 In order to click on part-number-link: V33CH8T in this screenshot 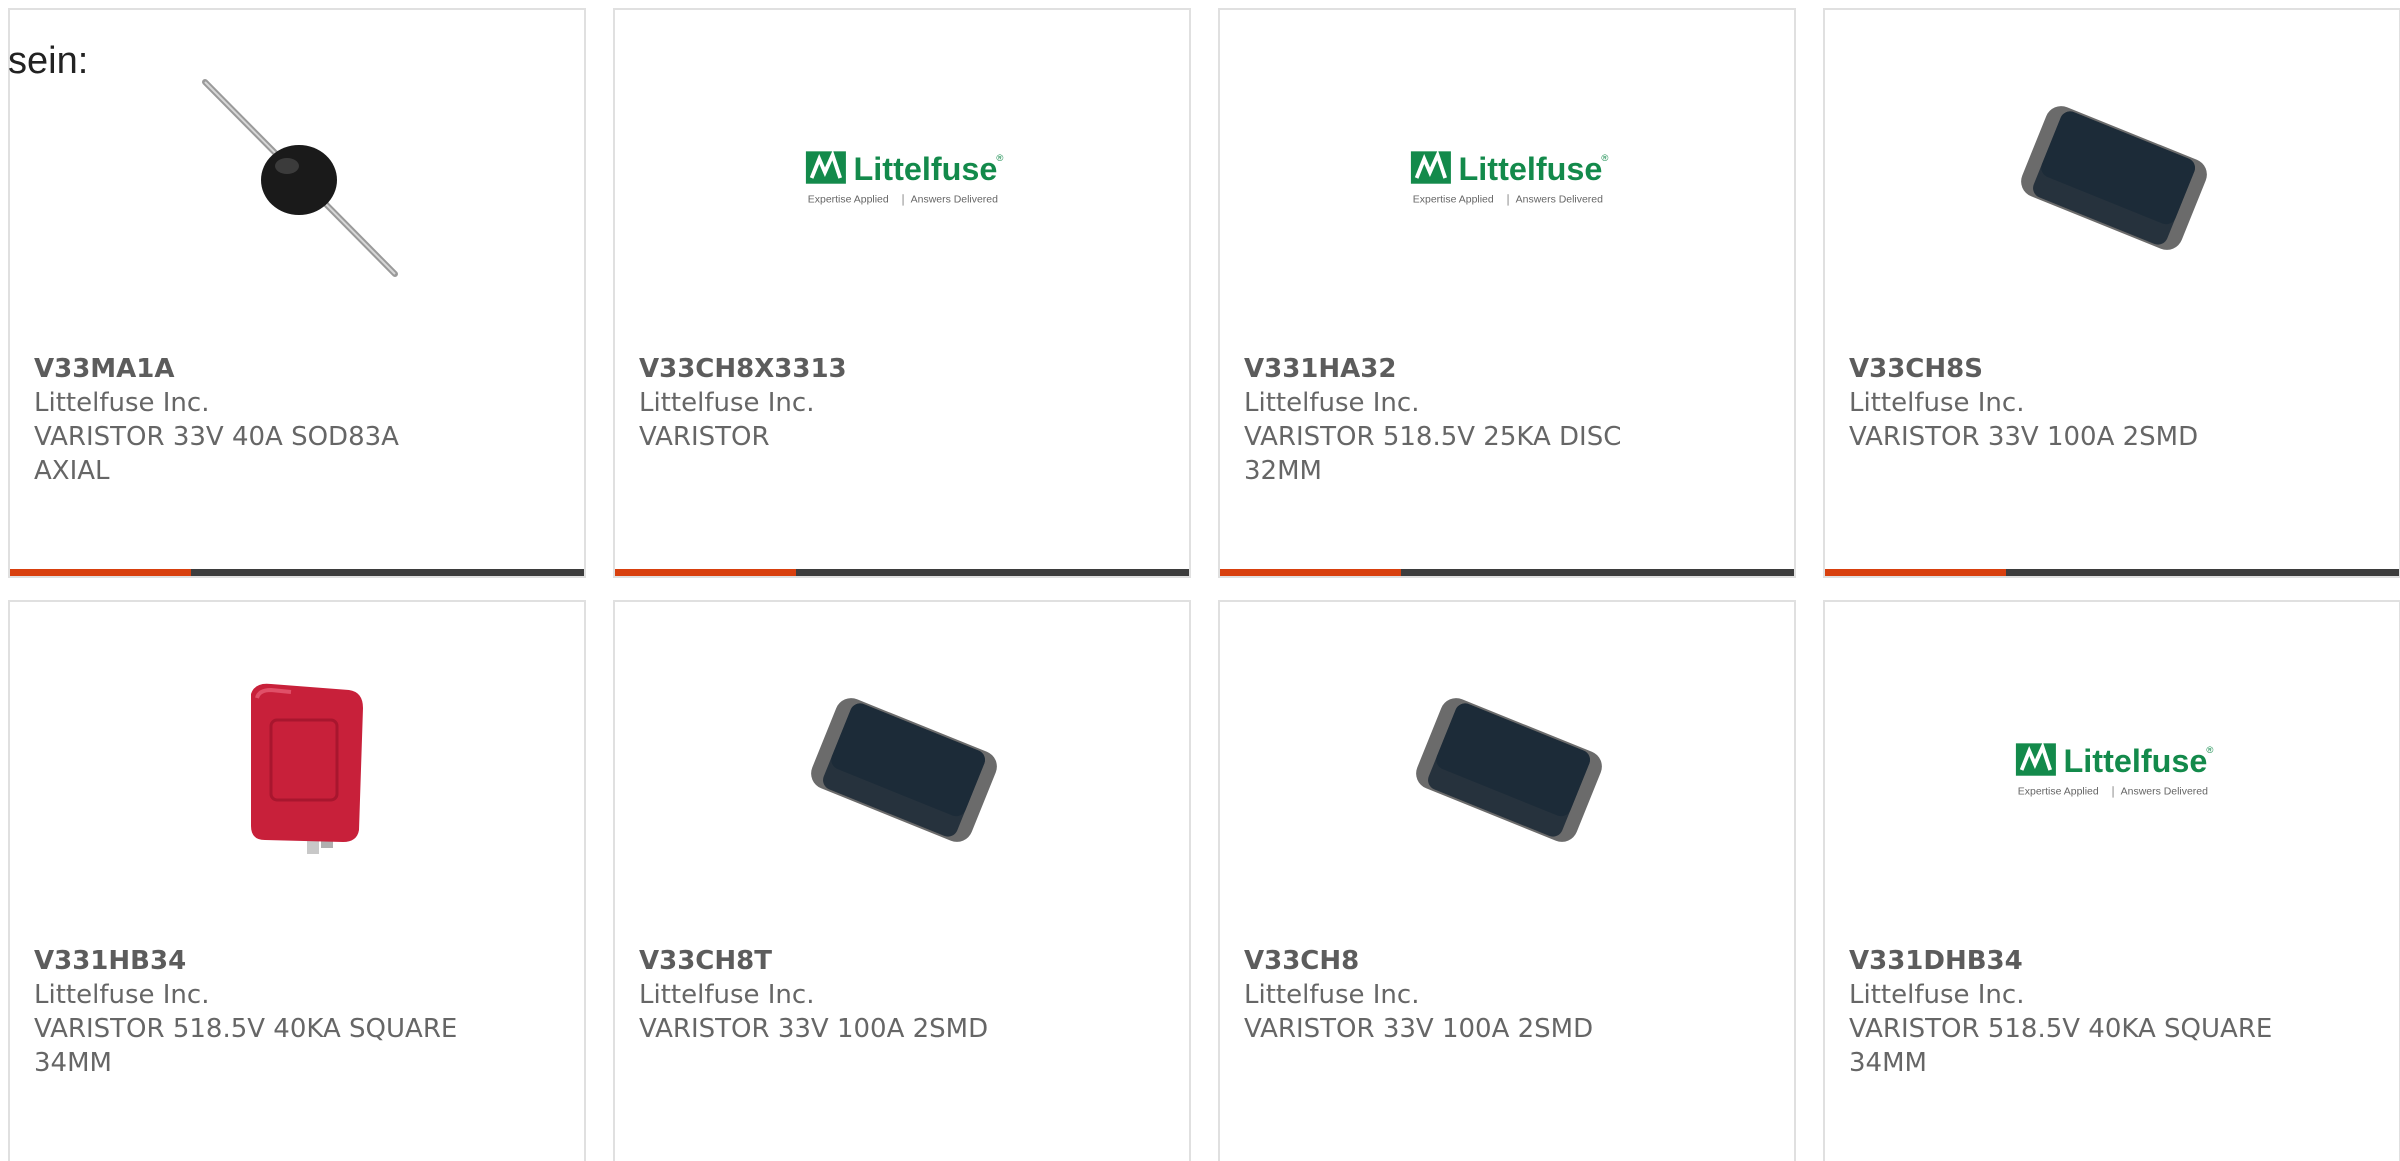, I will do `click(854, 961)`.